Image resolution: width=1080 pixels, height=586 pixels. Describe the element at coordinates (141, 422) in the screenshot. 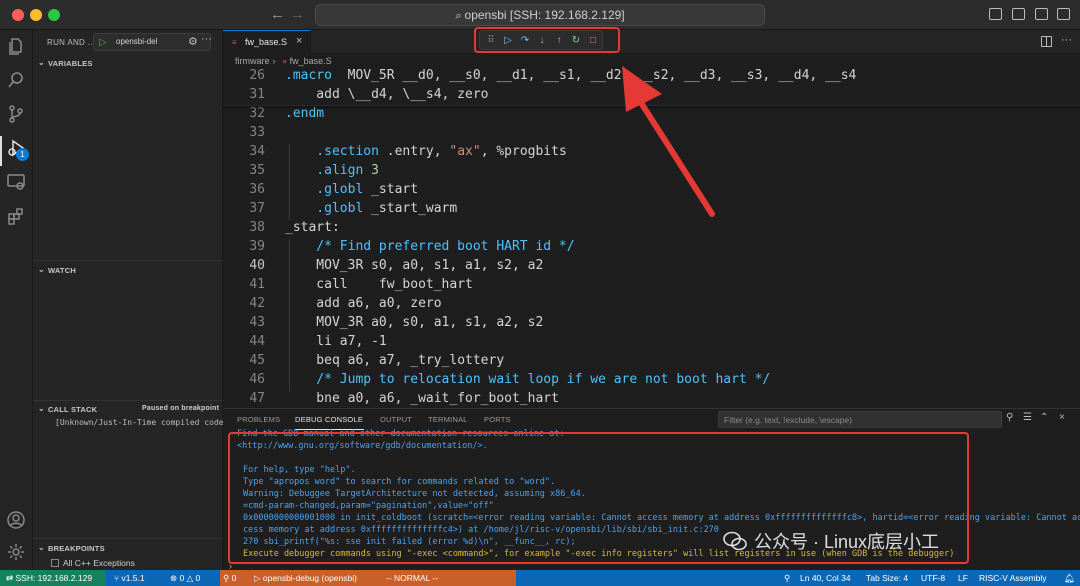

I see `call-stack-frame: [Unknown/Just-In-Time compiled code]` at that location.